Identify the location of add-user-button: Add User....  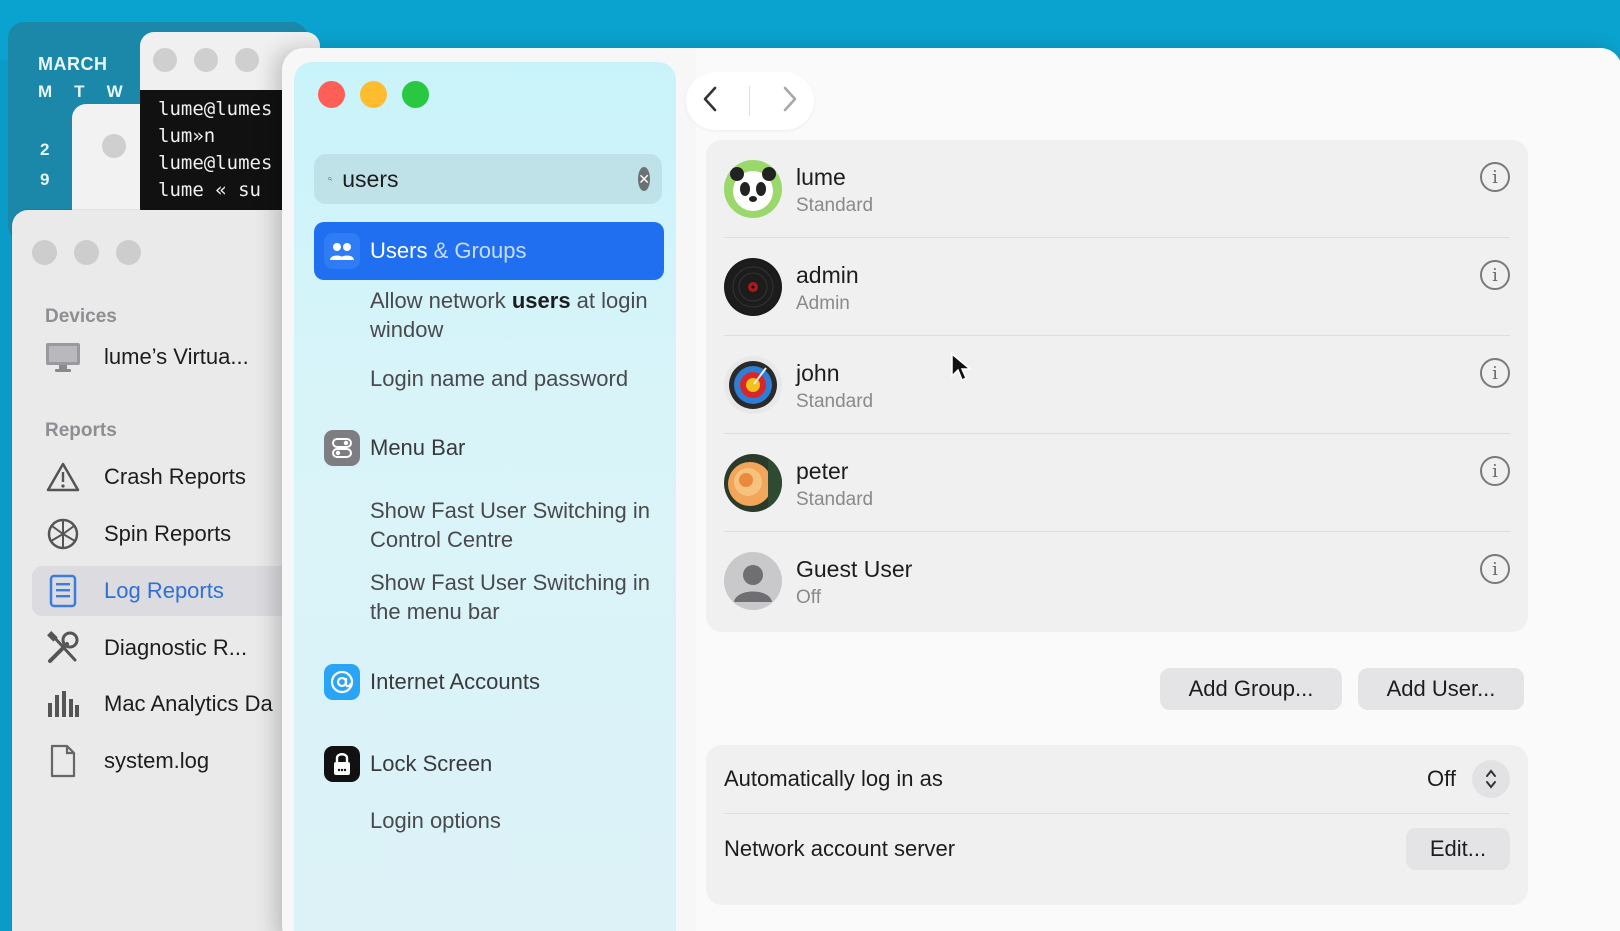
(1441, 689).